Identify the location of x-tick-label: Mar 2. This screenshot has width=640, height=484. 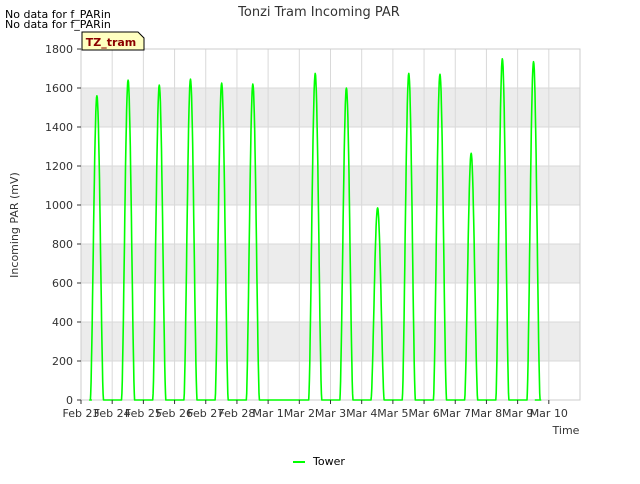
(299, 413).